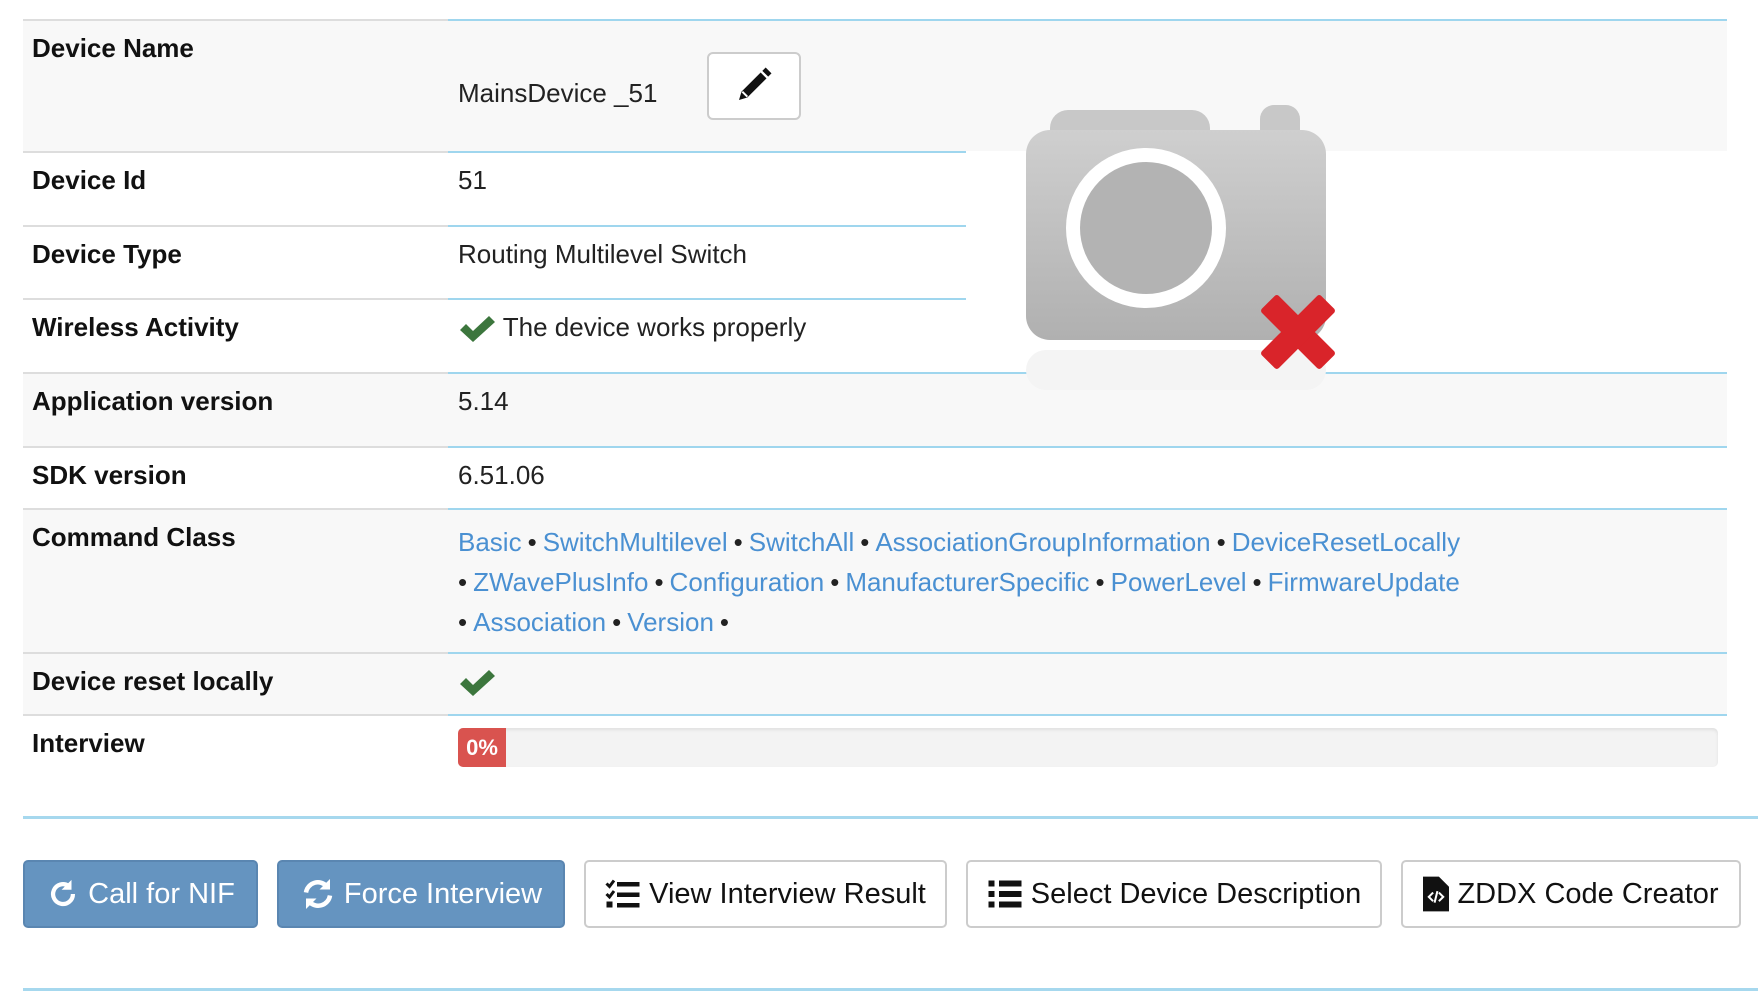 The image size is (1758, 1004). I want to click on app-version-value: 5.14, so click(483, 401).